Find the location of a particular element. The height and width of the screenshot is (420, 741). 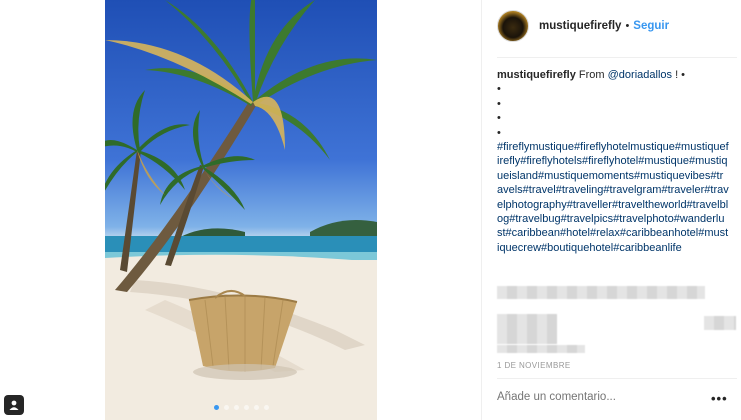

caption-text-after: ! • is located at coordinates (679, 75).